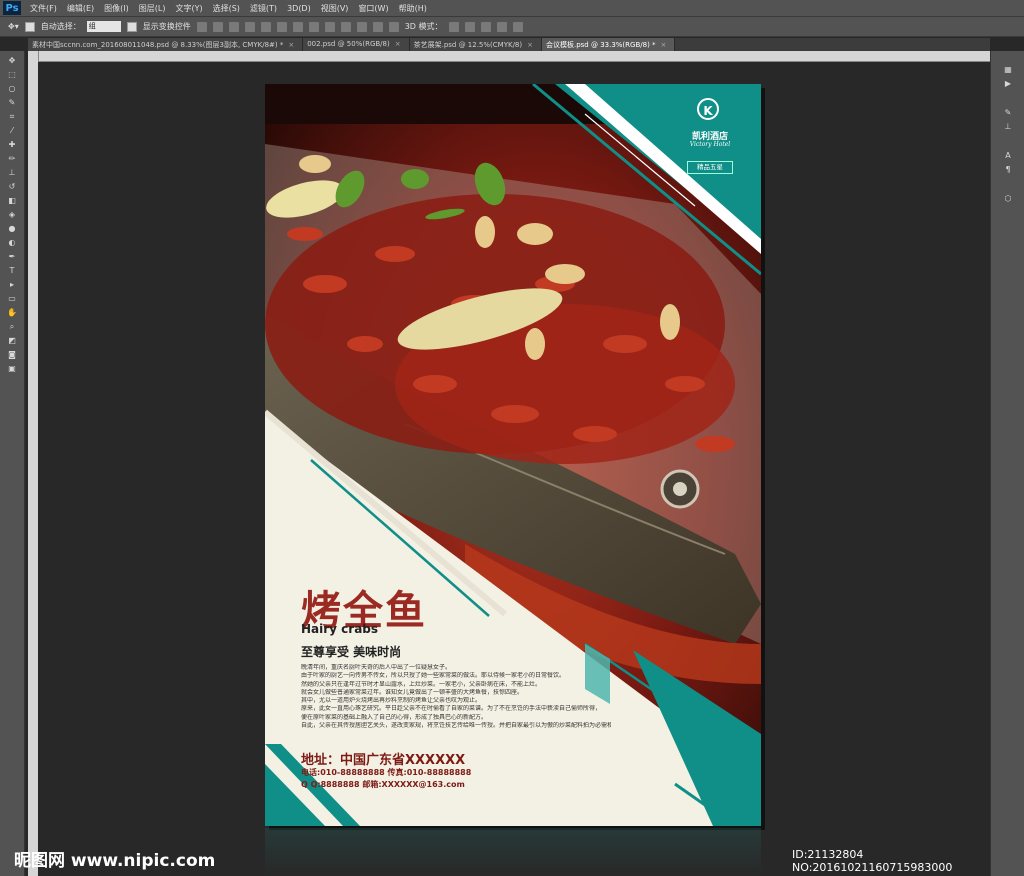  Describe the element at coordinates (12, 340) in the screenshot. I see `color-swatch-icon: ◩` at that location.